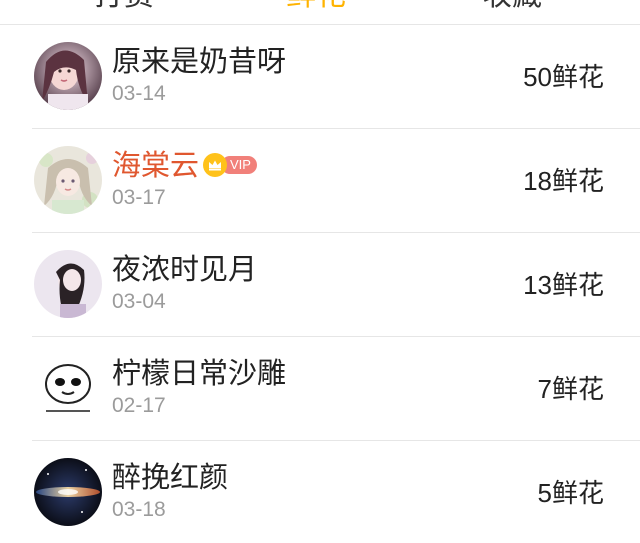  Describe the element at coordinates (230, 165) in the screenshot. I see `vip-badge: VIP` at that location.